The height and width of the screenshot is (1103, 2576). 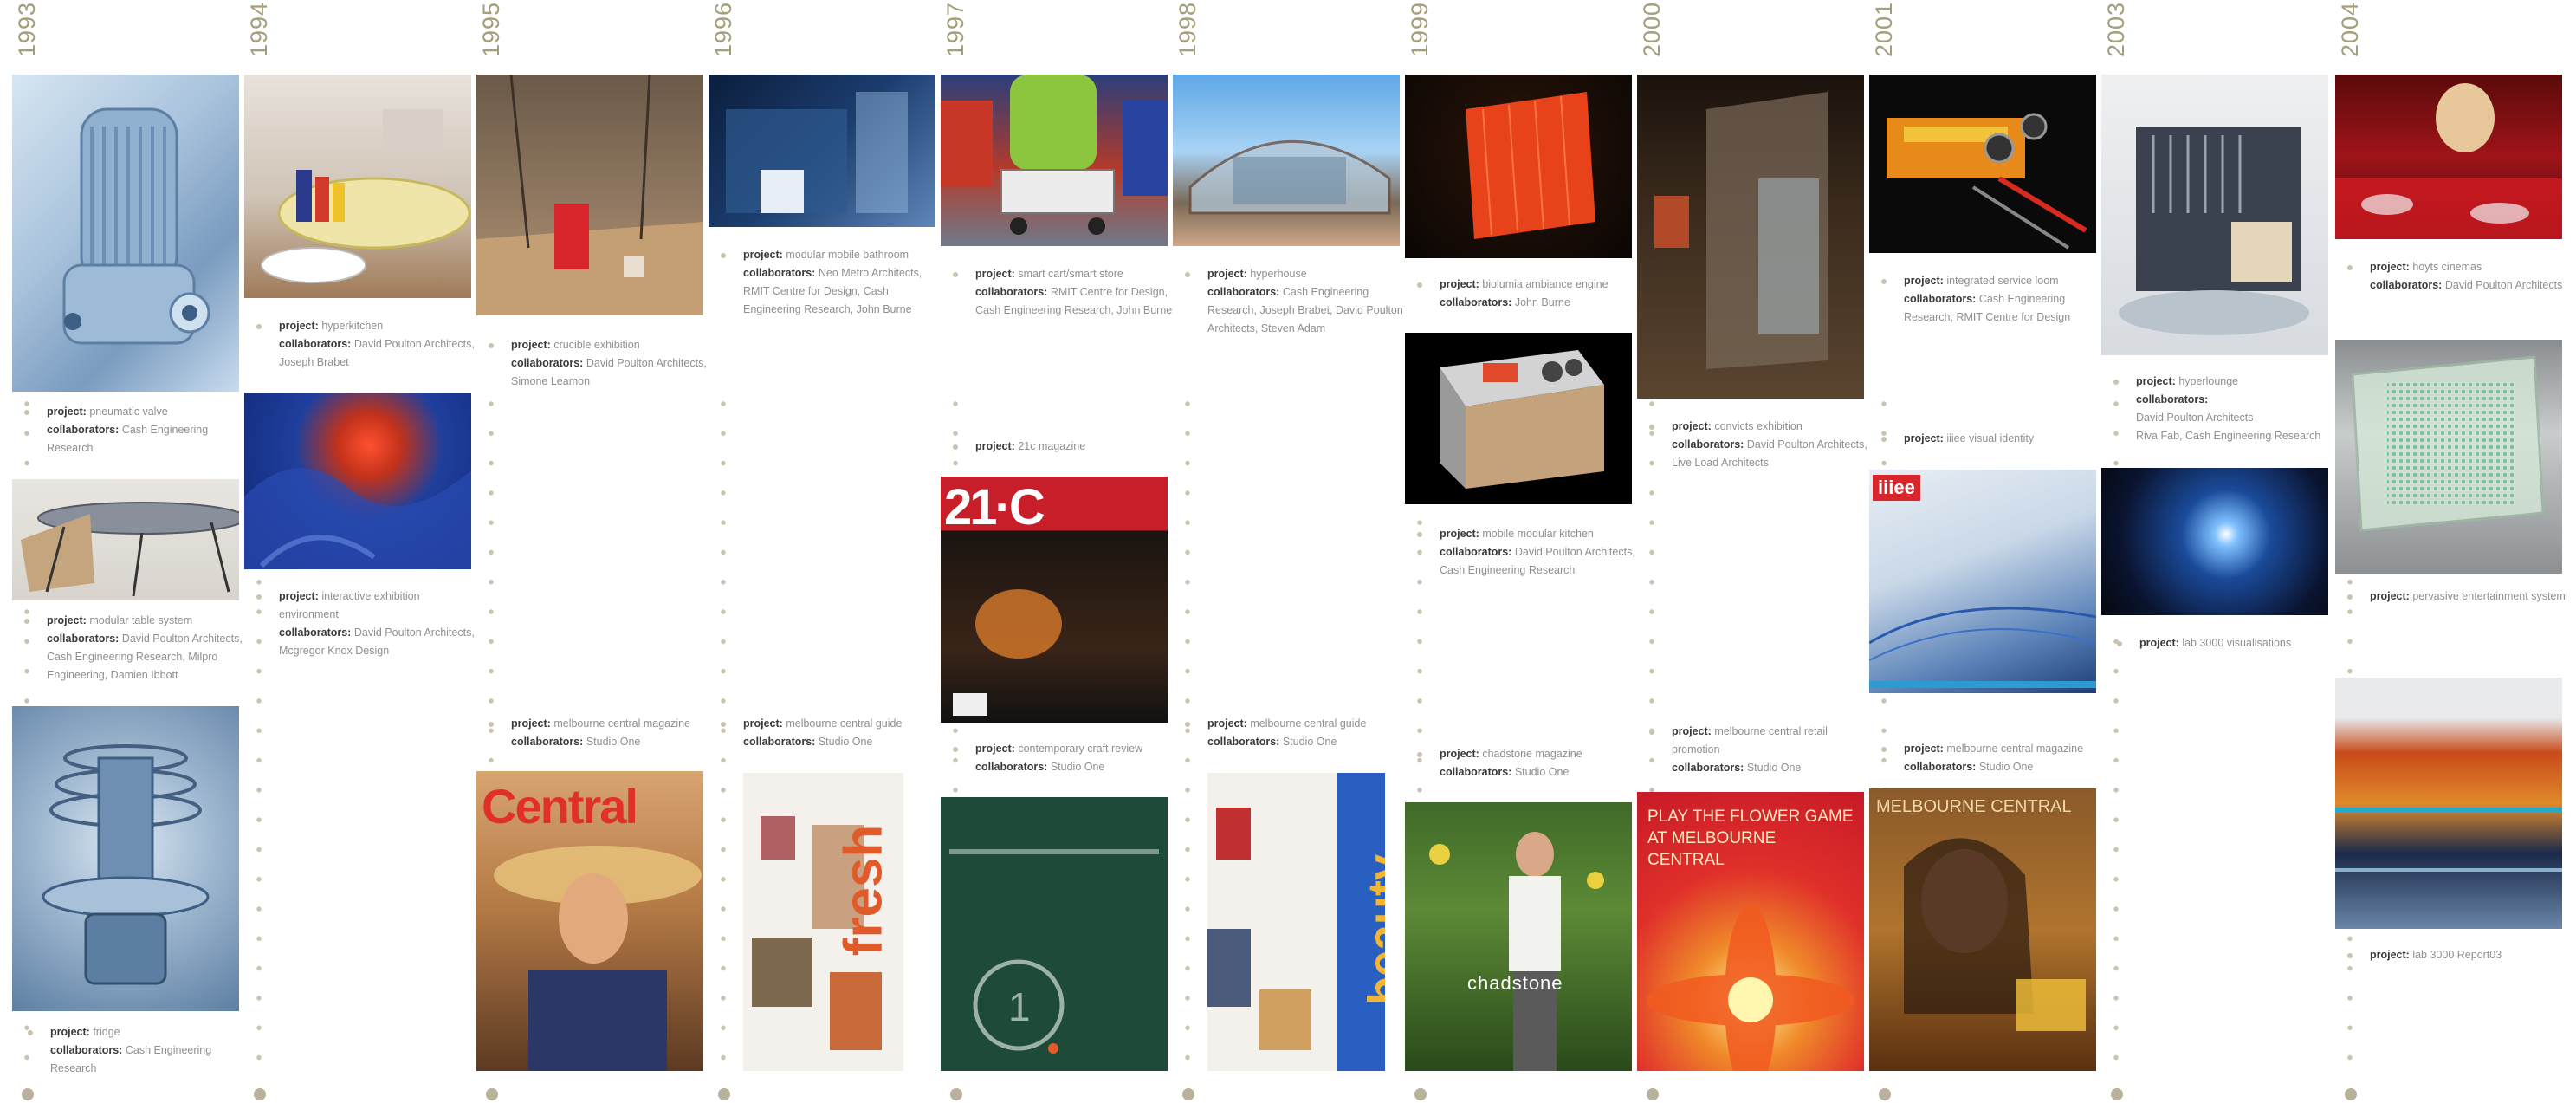 What do you see at coordinates (2448, 443) in the screenshot?
I see `pervasive-illustration` at bounding box center [2448, 443].